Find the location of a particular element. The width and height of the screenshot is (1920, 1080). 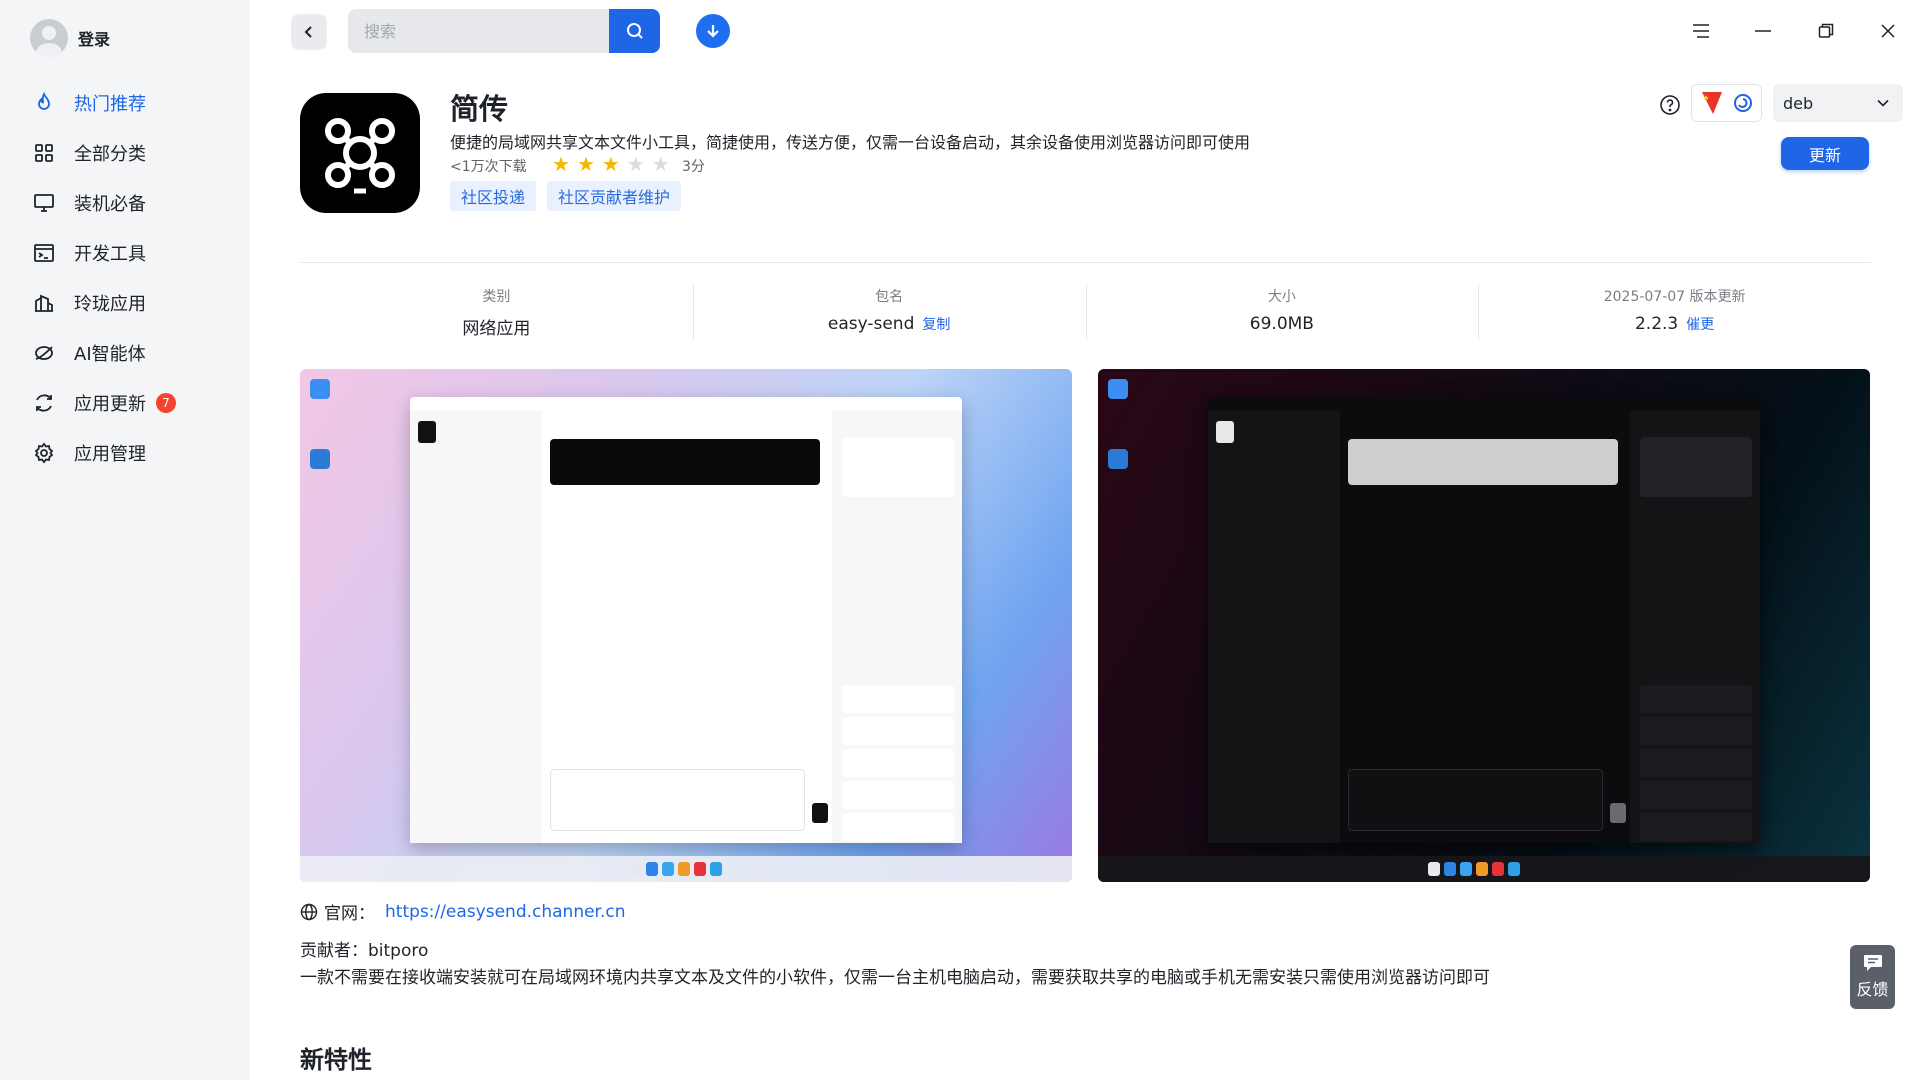

update-count-badge: 7 is located at coordinates (166, 403).